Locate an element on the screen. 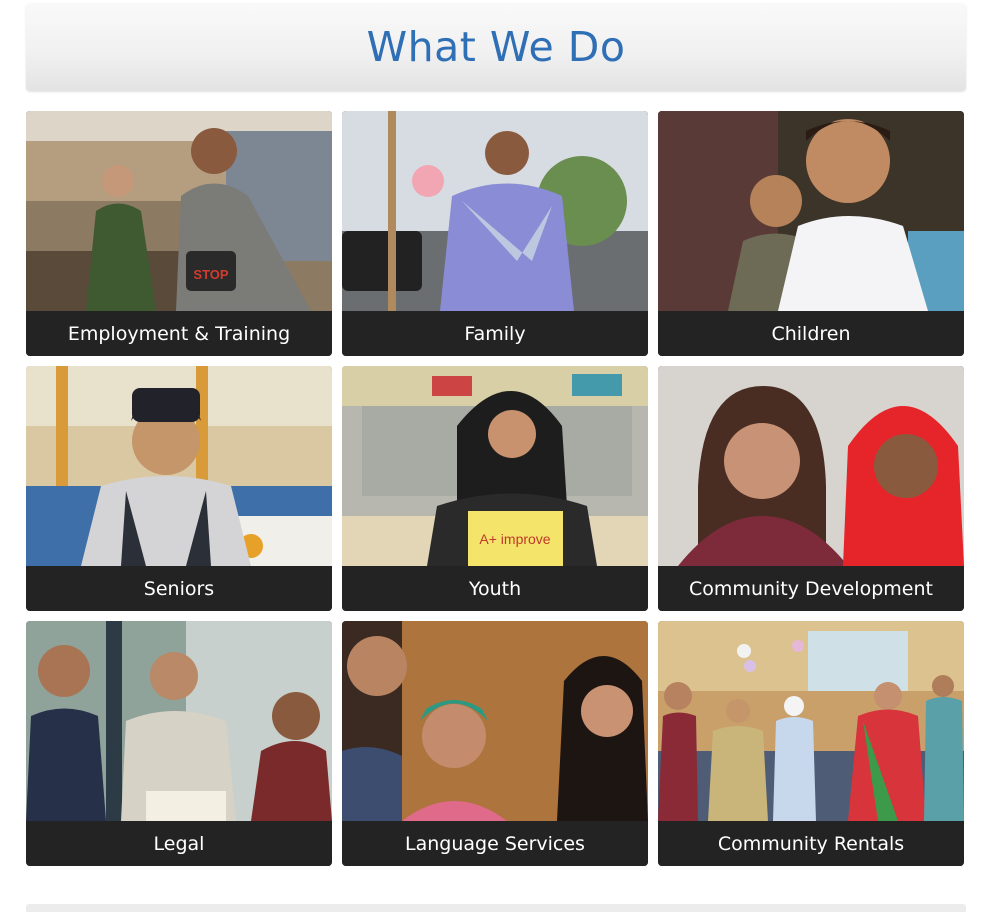 Image resolution: width=985 pixels, height=912 pixels. service-tile-community-development: Community Development is located at coordinates (811, 488).